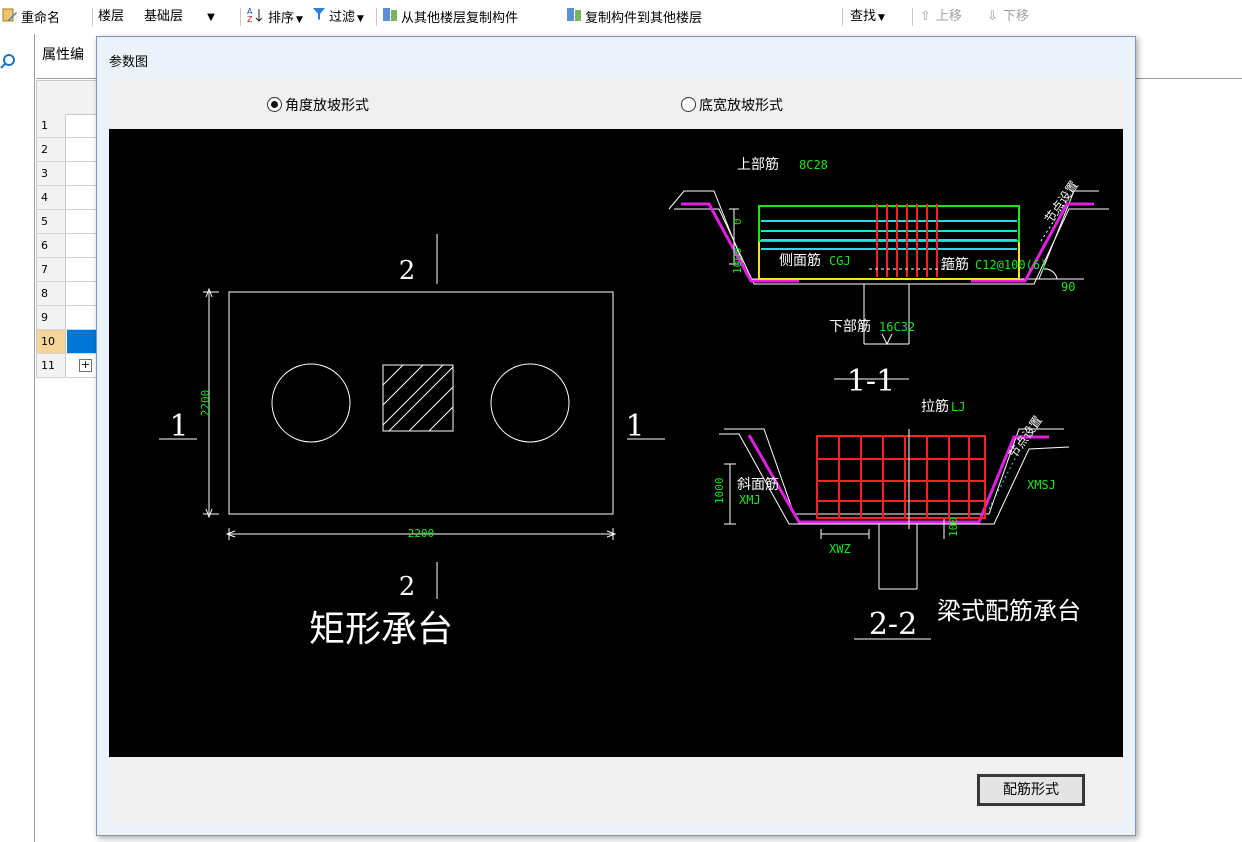  Describe the element at coordinates (813, 165) in the screenshot. I see `top-bar-value: 8C28` at that location.